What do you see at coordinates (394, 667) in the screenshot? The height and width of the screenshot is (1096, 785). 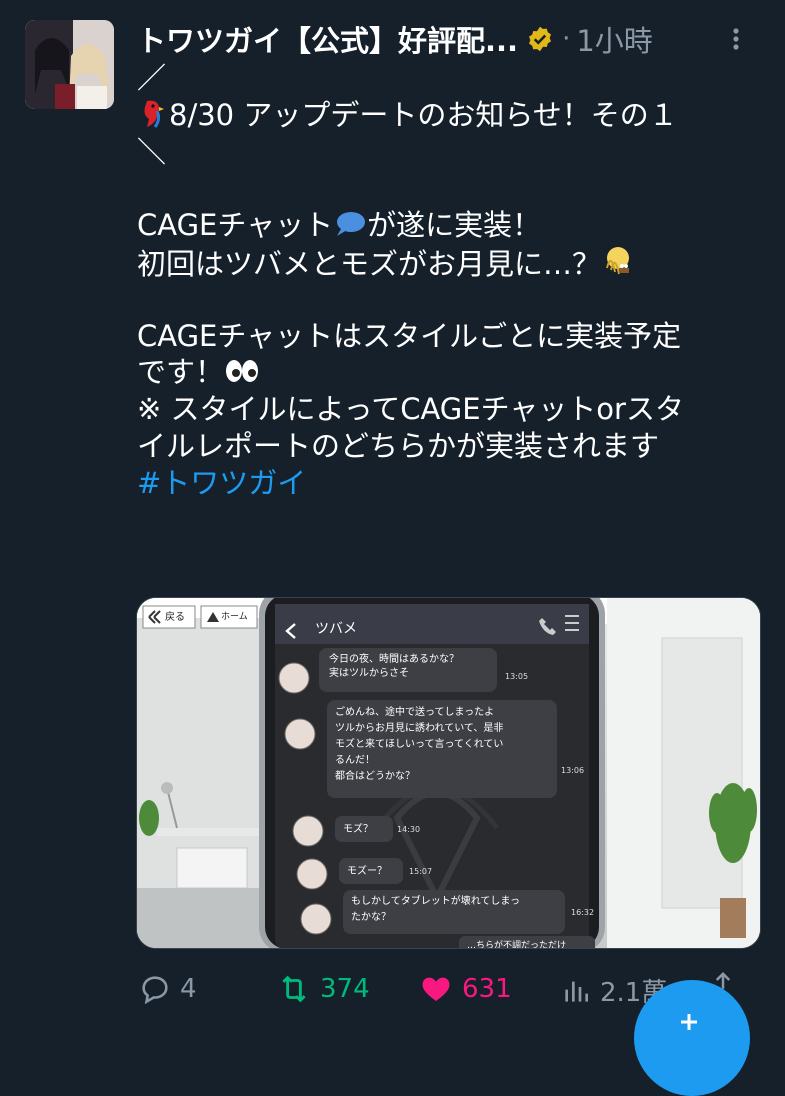 I see `chat-message: 今日の夜、時間はあるかな？ 実はツルからさそ` at bounding box center [394, 667].